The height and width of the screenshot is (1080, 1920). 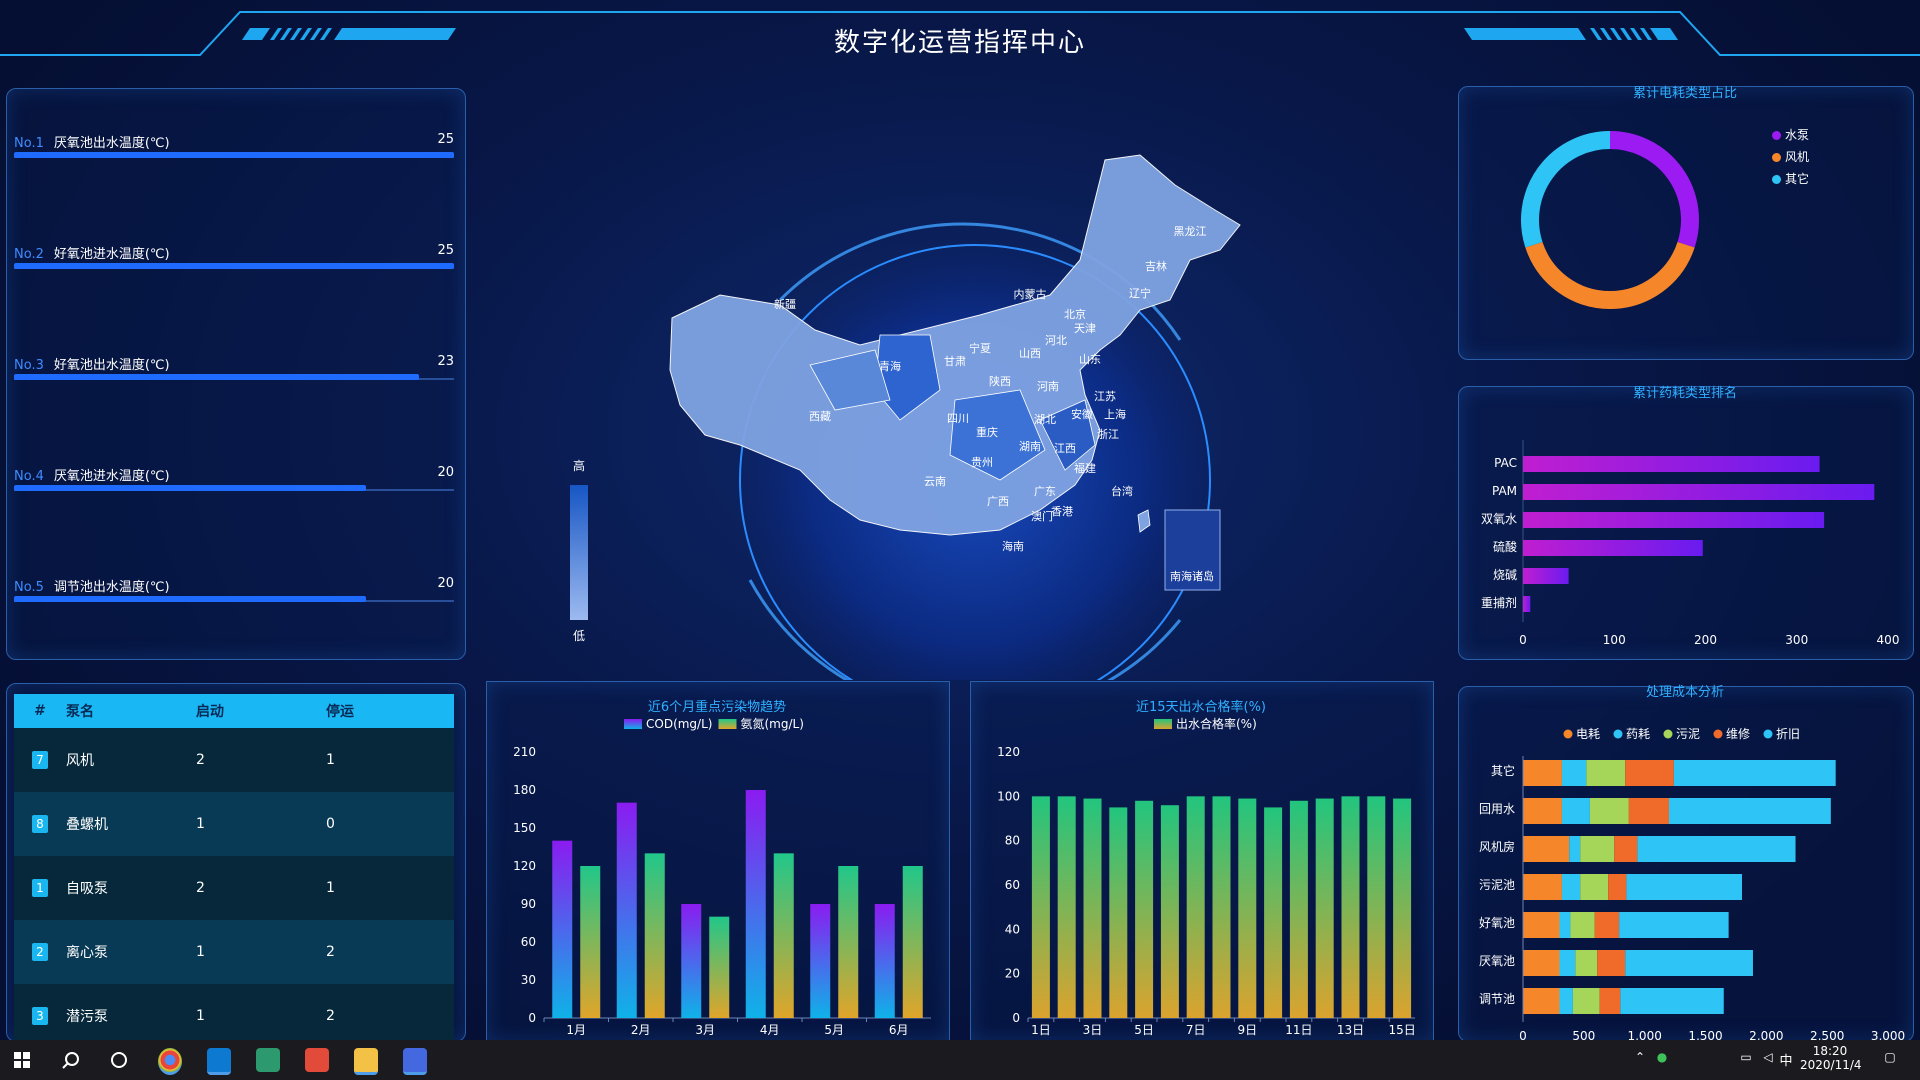 I want to click on province-label: 江西, so click(x=1065, y=448).